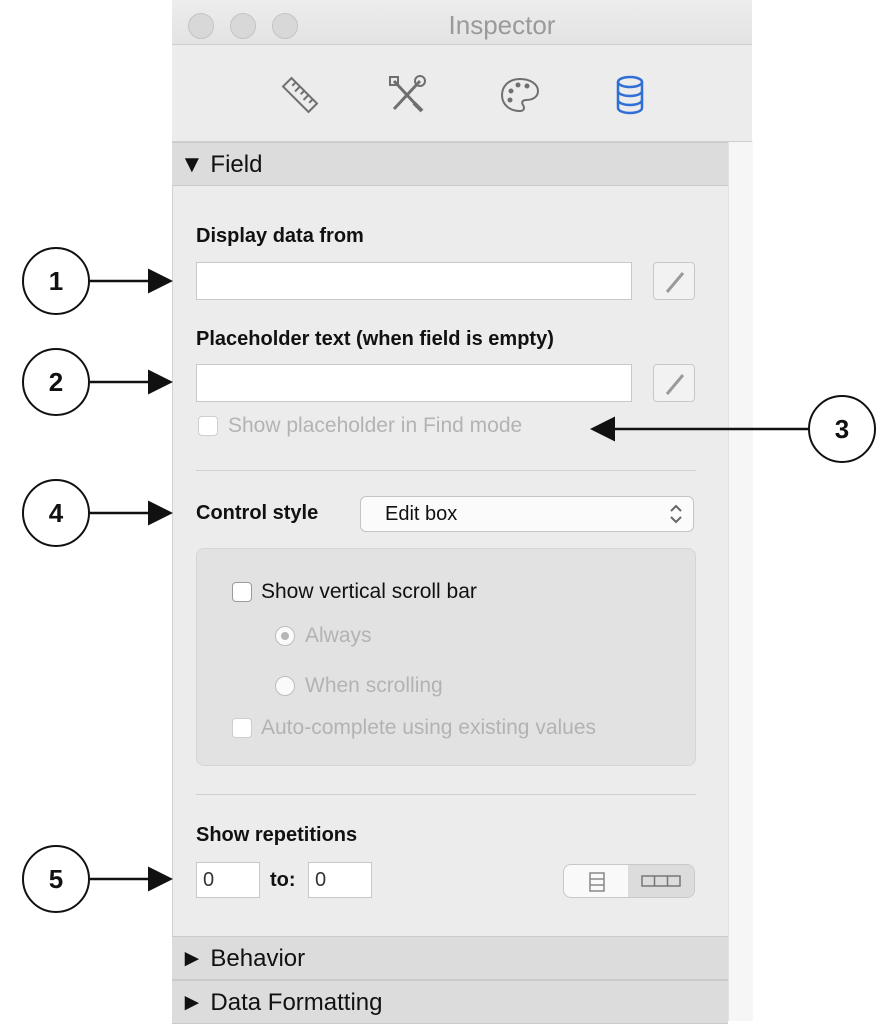 The image size is (878, 1025). What do you see at coordinates (56, 513) in the screenshot?
I see `callout-4: 4` at bounding box center [56, 513].